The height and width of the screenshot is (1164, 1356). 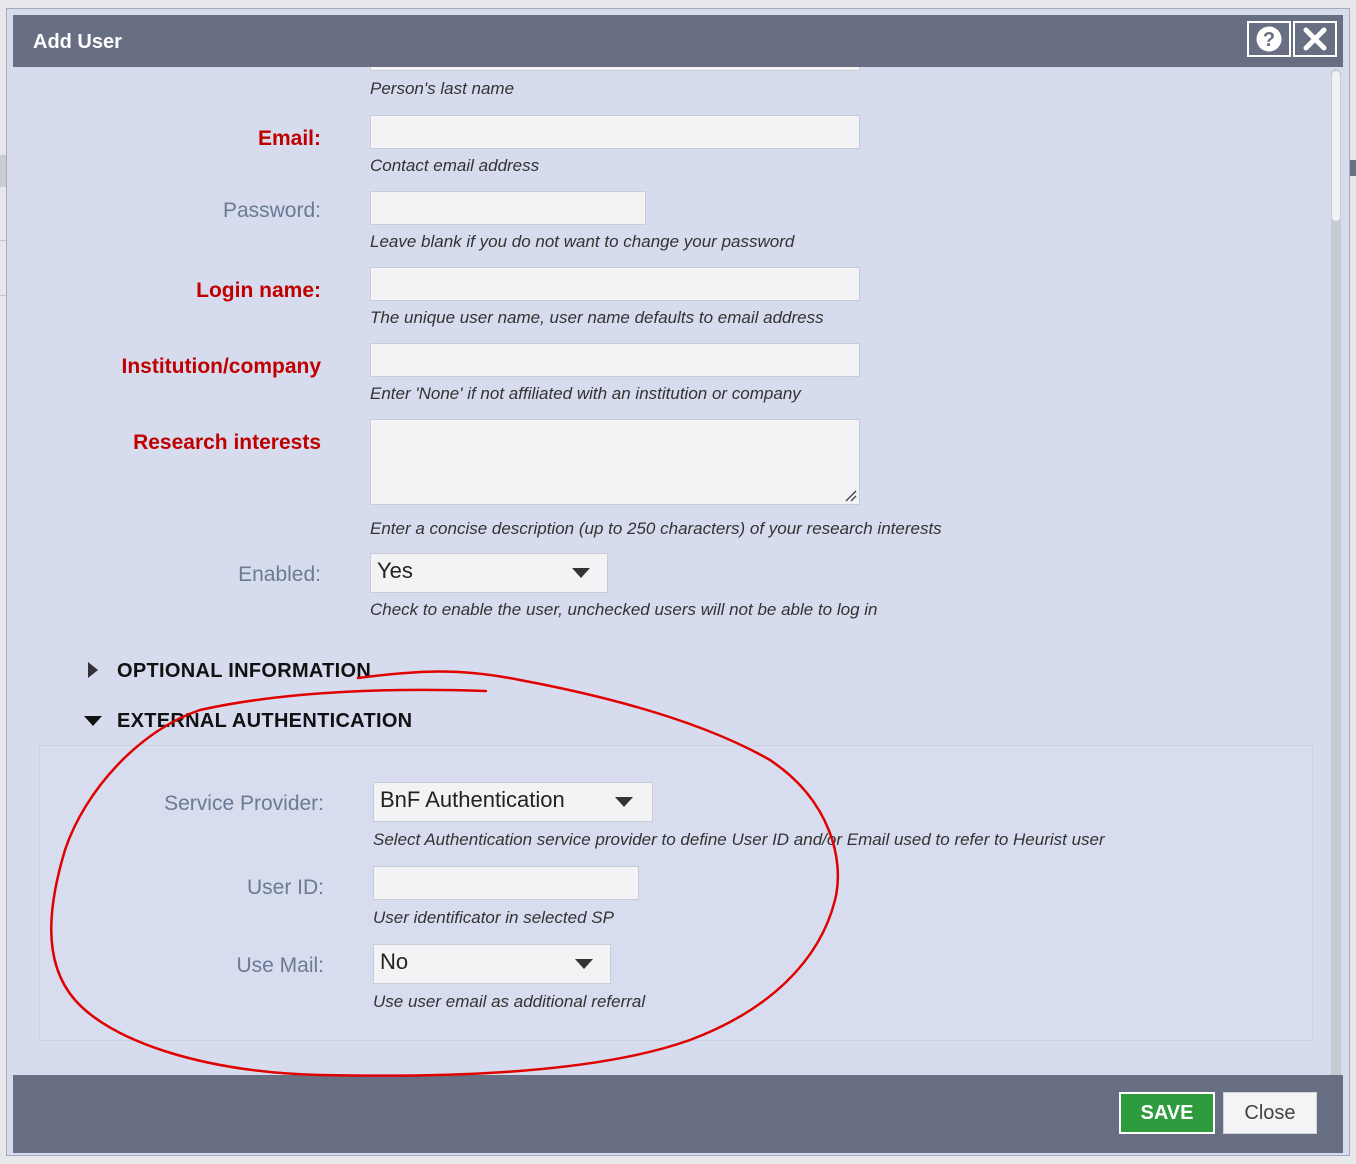 What do you see at coordinates (271, 210) in the screenshot?
I see `password-label: Password:` at bounding box center [271, 210].